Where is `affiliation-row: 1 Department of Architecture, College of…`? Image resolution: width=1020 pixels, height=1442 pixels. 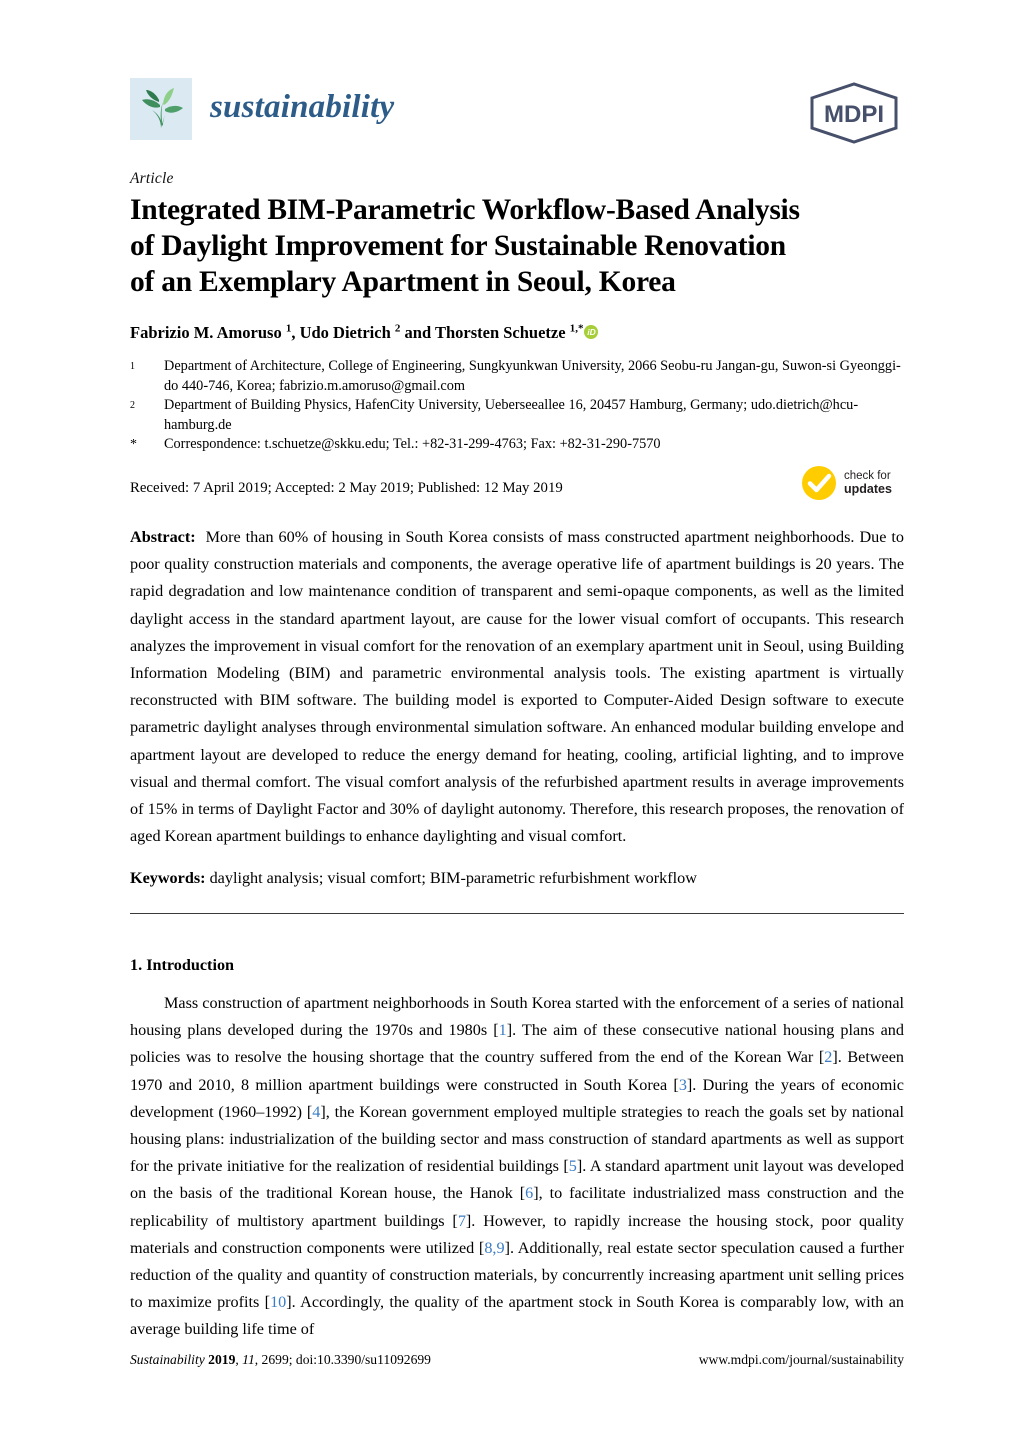
affiliation-row: 1 Department of Architecture, College of… is located at coordinates (518, 376).